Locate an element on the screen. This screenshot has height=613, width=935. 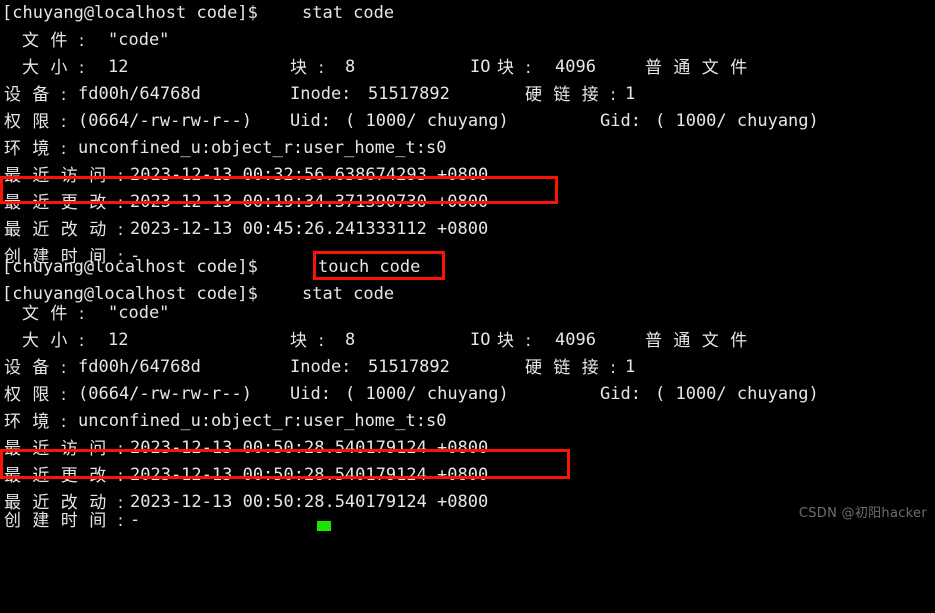
label-io-block-2: 块 : is located at coordinates (516, 341).